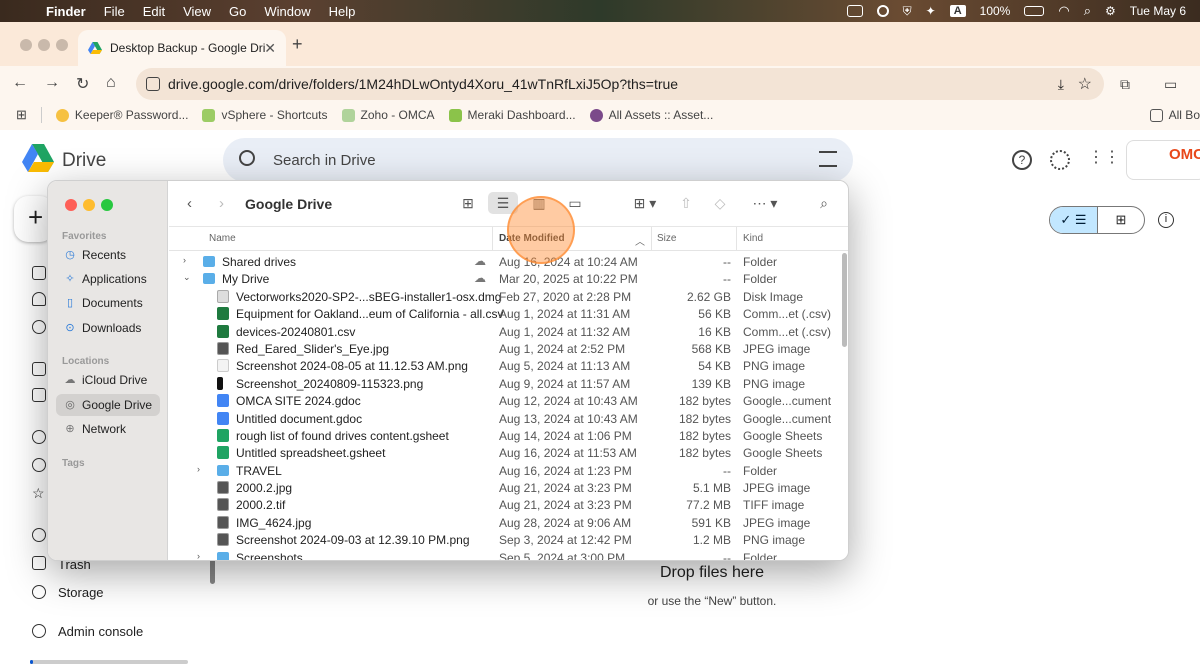 The image size is (1200, 670). I want to click on bookmark-all-bookmarks: All Bo, so click(1174, 115).